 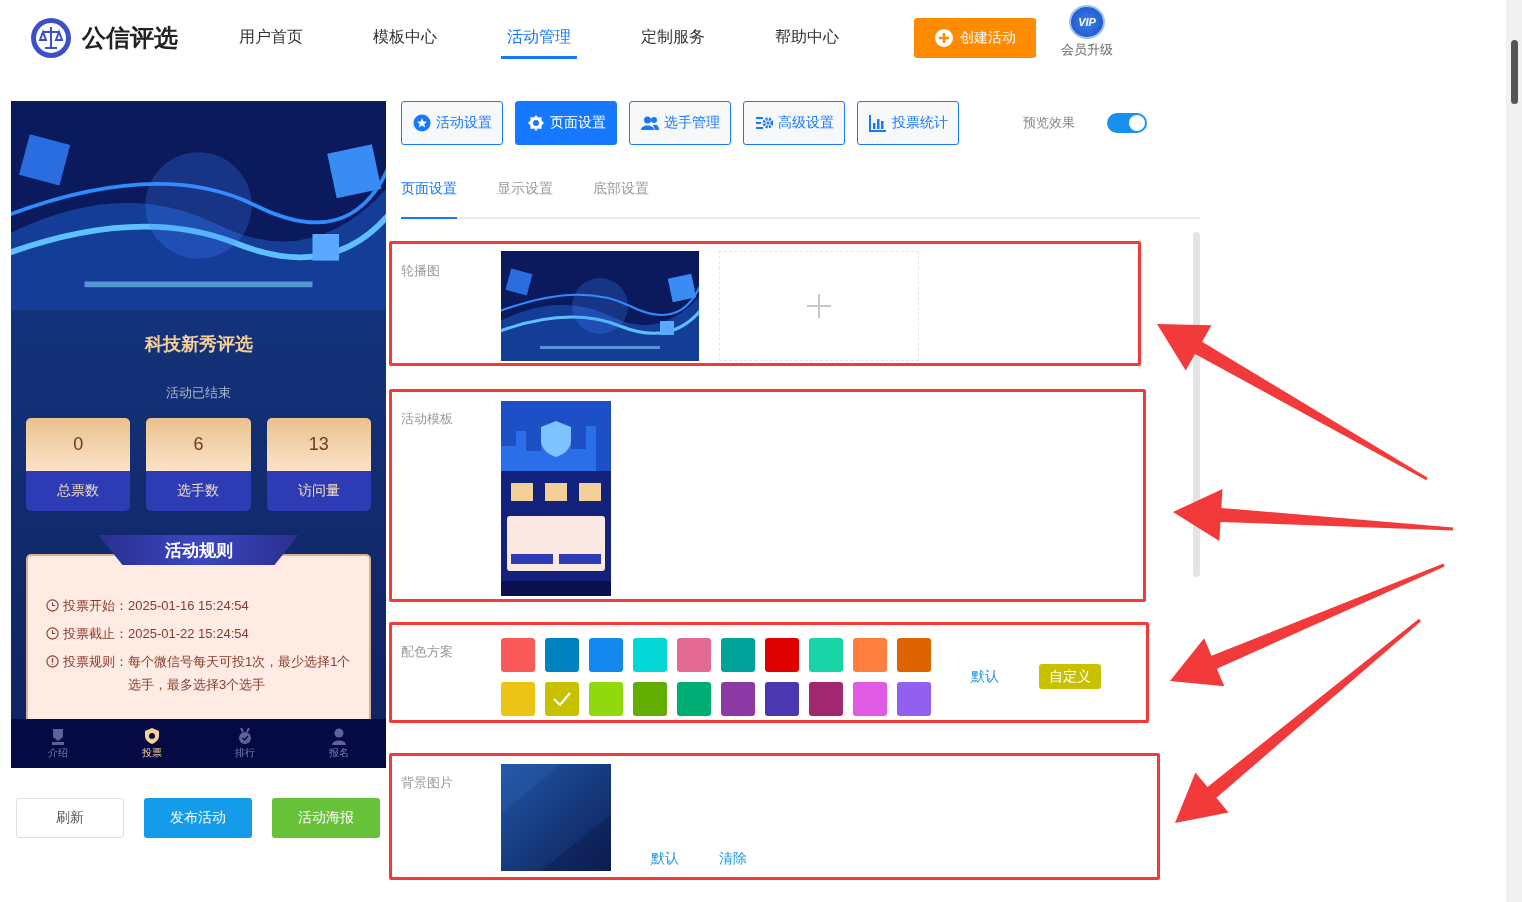 What do you see at coordinates (649, 123) in the screenshot?
I see `users-icon` at bounding box center [649, 123].